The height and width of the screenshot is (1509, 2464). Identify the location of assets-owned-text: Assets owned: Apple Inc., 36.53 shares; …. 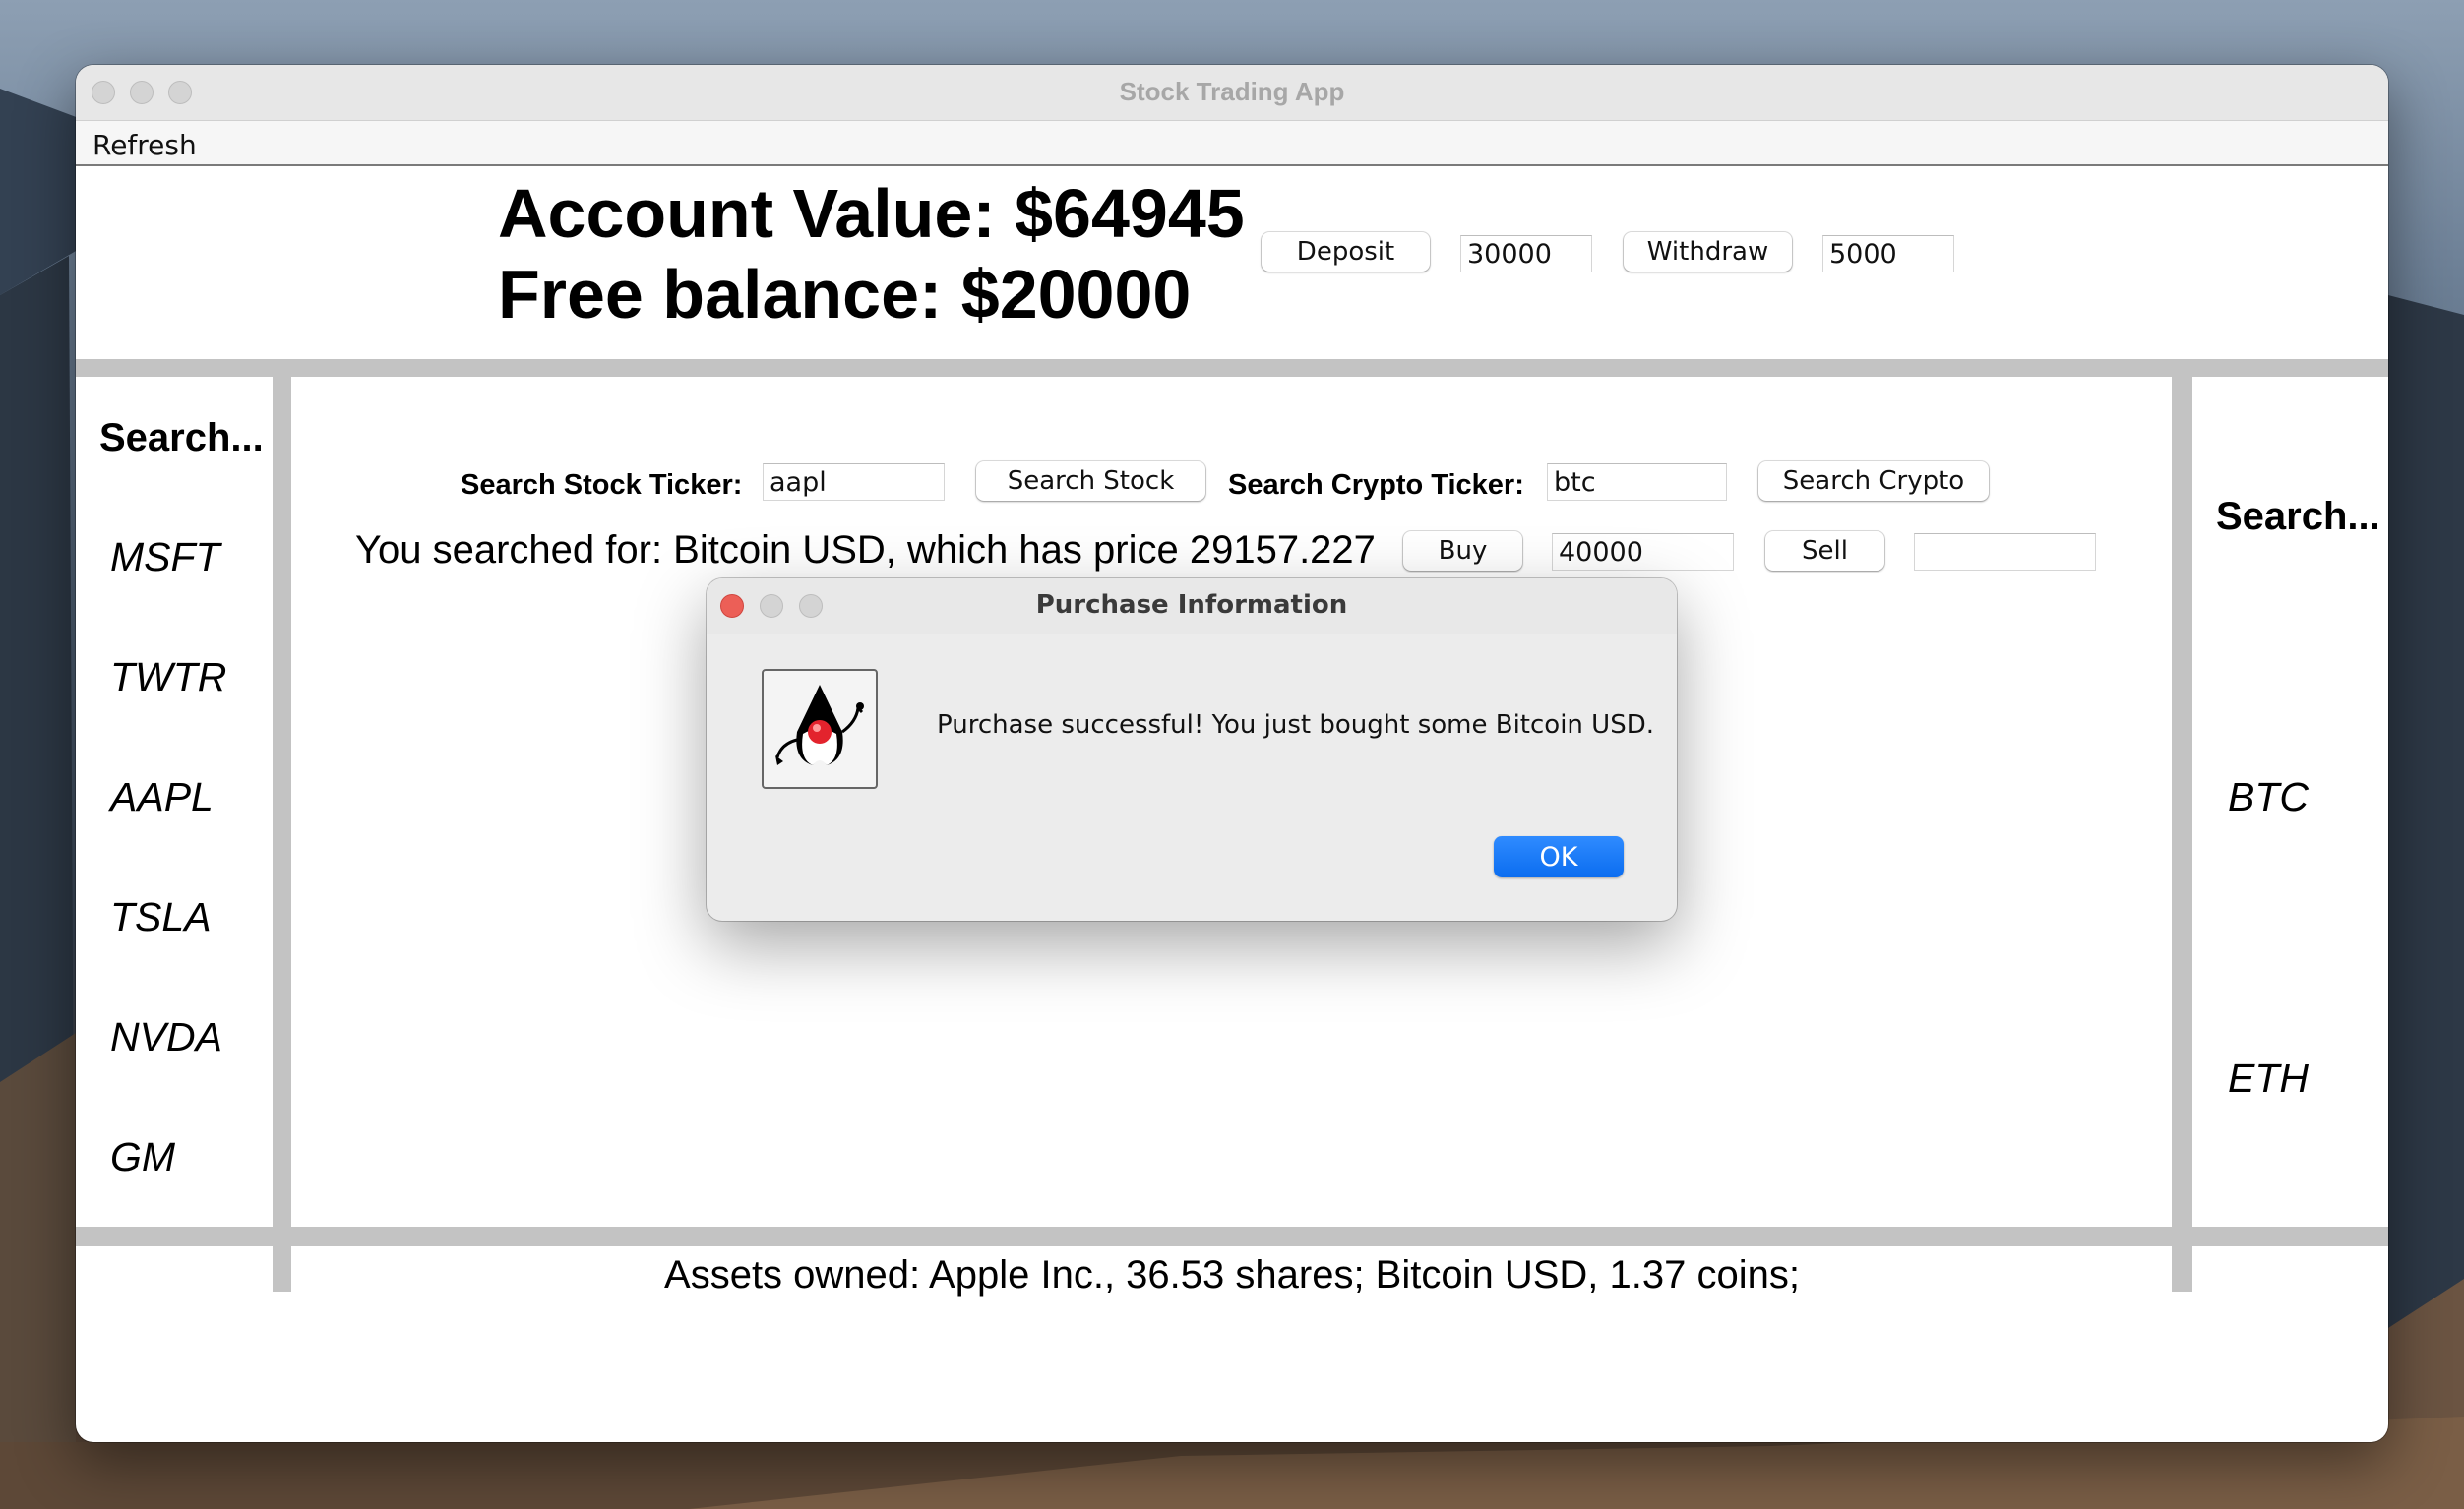
(1232, 1275).